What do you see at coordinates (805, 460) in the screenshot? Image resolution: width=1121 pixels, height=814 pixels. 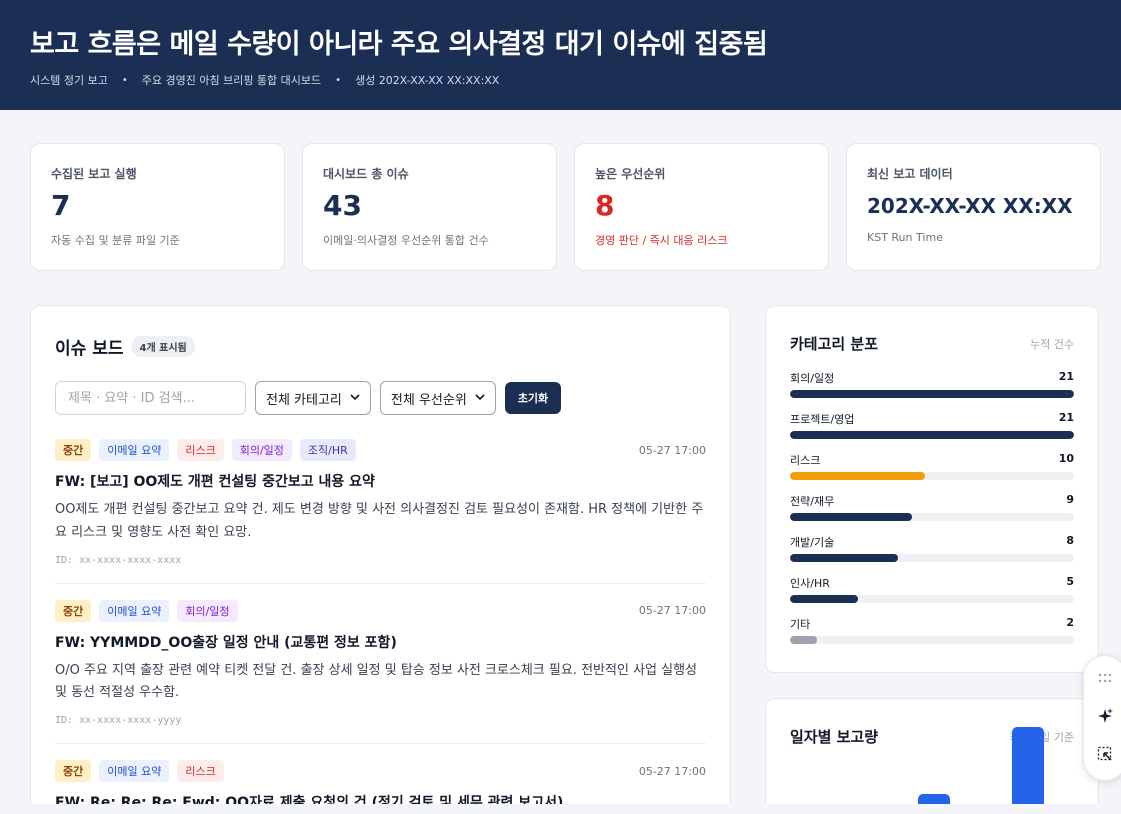 I see `category-name: 리스크` at bounding box center [805, 460].